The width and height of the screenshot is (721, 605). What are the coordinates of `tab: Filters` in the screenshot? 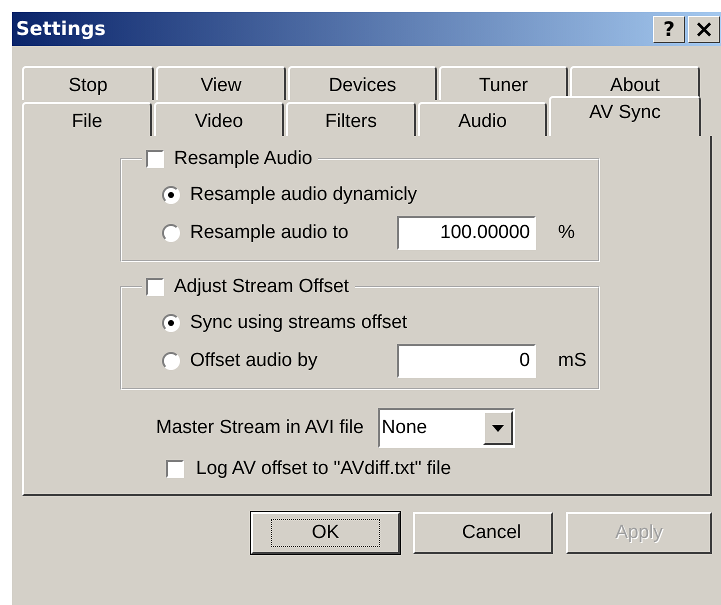 It's located at (351, 119).